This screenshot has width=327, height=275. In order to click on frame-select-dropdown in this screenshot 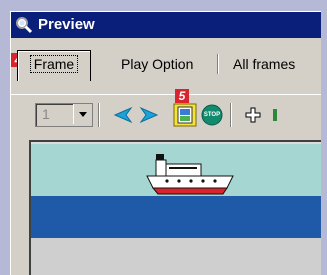, I will do `click(82, 114)`.